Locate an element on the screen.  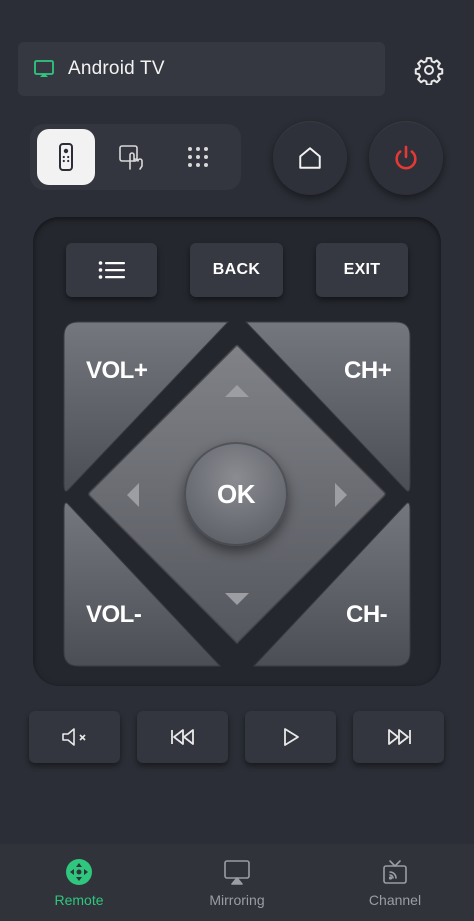
mute-button is located at coordinates (74, 737).